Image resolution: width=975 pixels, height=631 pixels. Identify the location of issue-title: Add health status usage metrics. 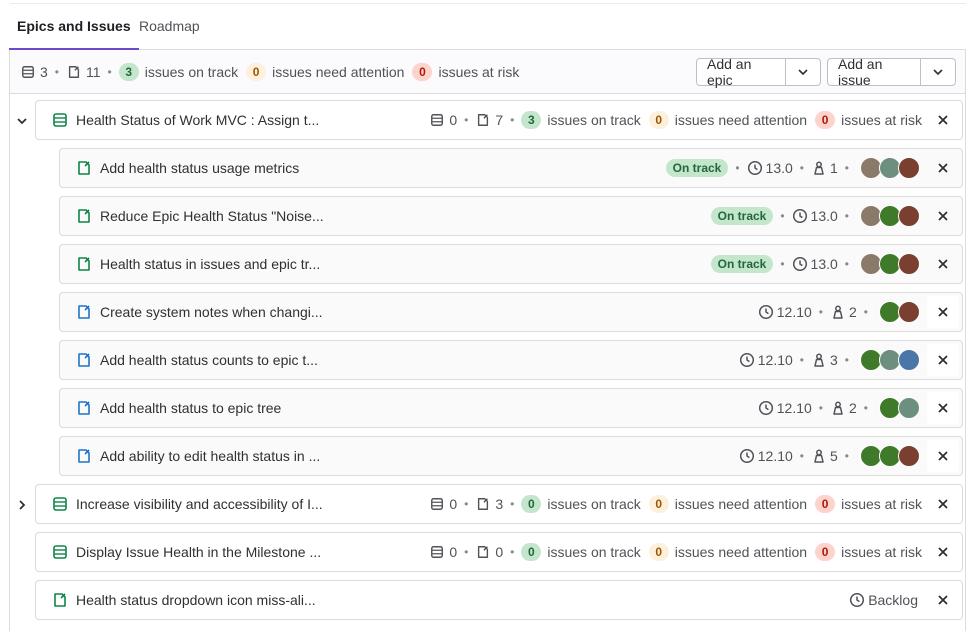
(199, 168).